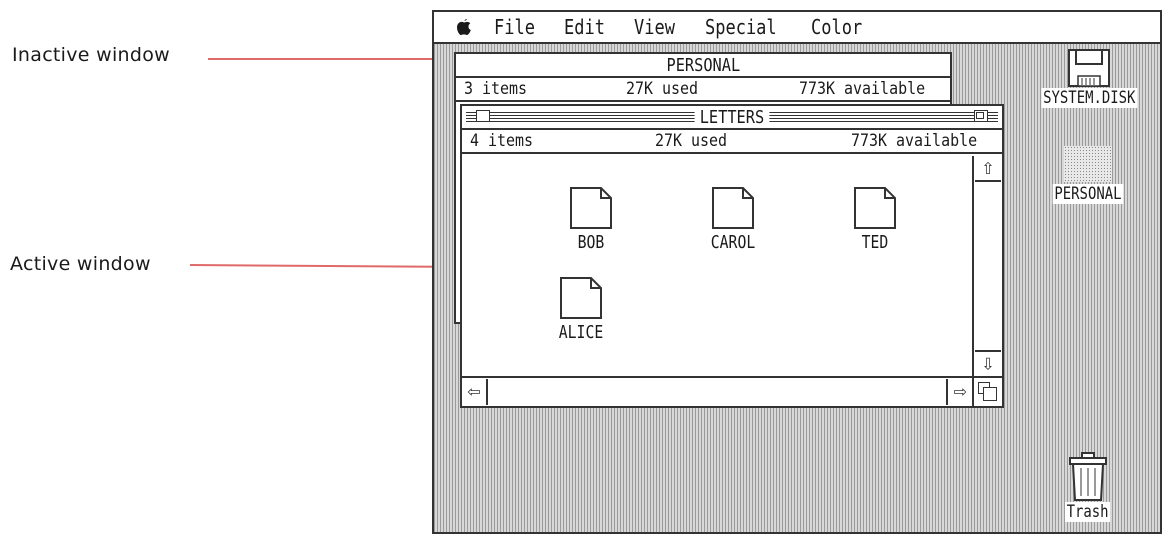 The width and height of the screenshot is (1165, 536). What do you see at coordinates (703, 90) in the screenshot?
I see `inactive-window-infobar: 3 items 27K used 773K available` at bounding box center [703, 90].